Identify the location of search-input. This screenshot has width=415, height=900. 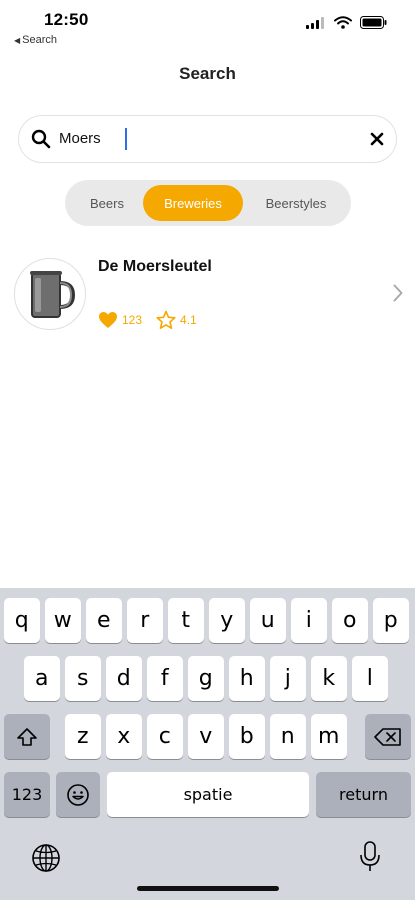
(204, 138).